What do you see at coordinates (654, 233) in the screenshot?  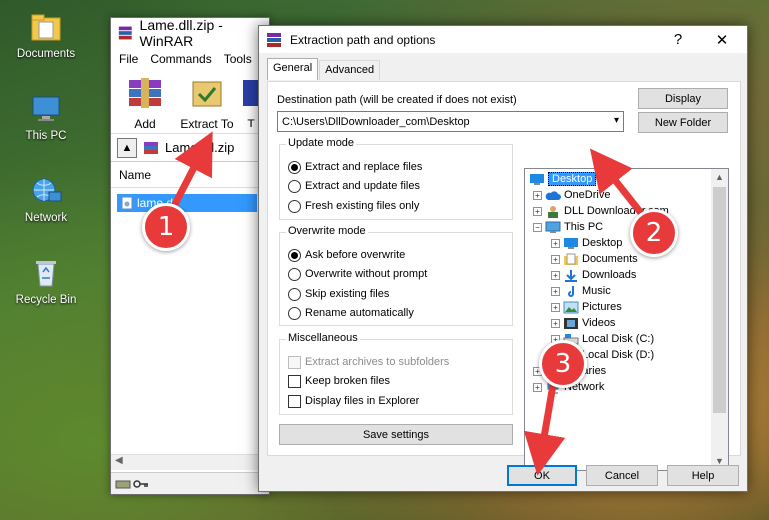 I see `callout-badge-2: 2` at bounding box center [654, 233].